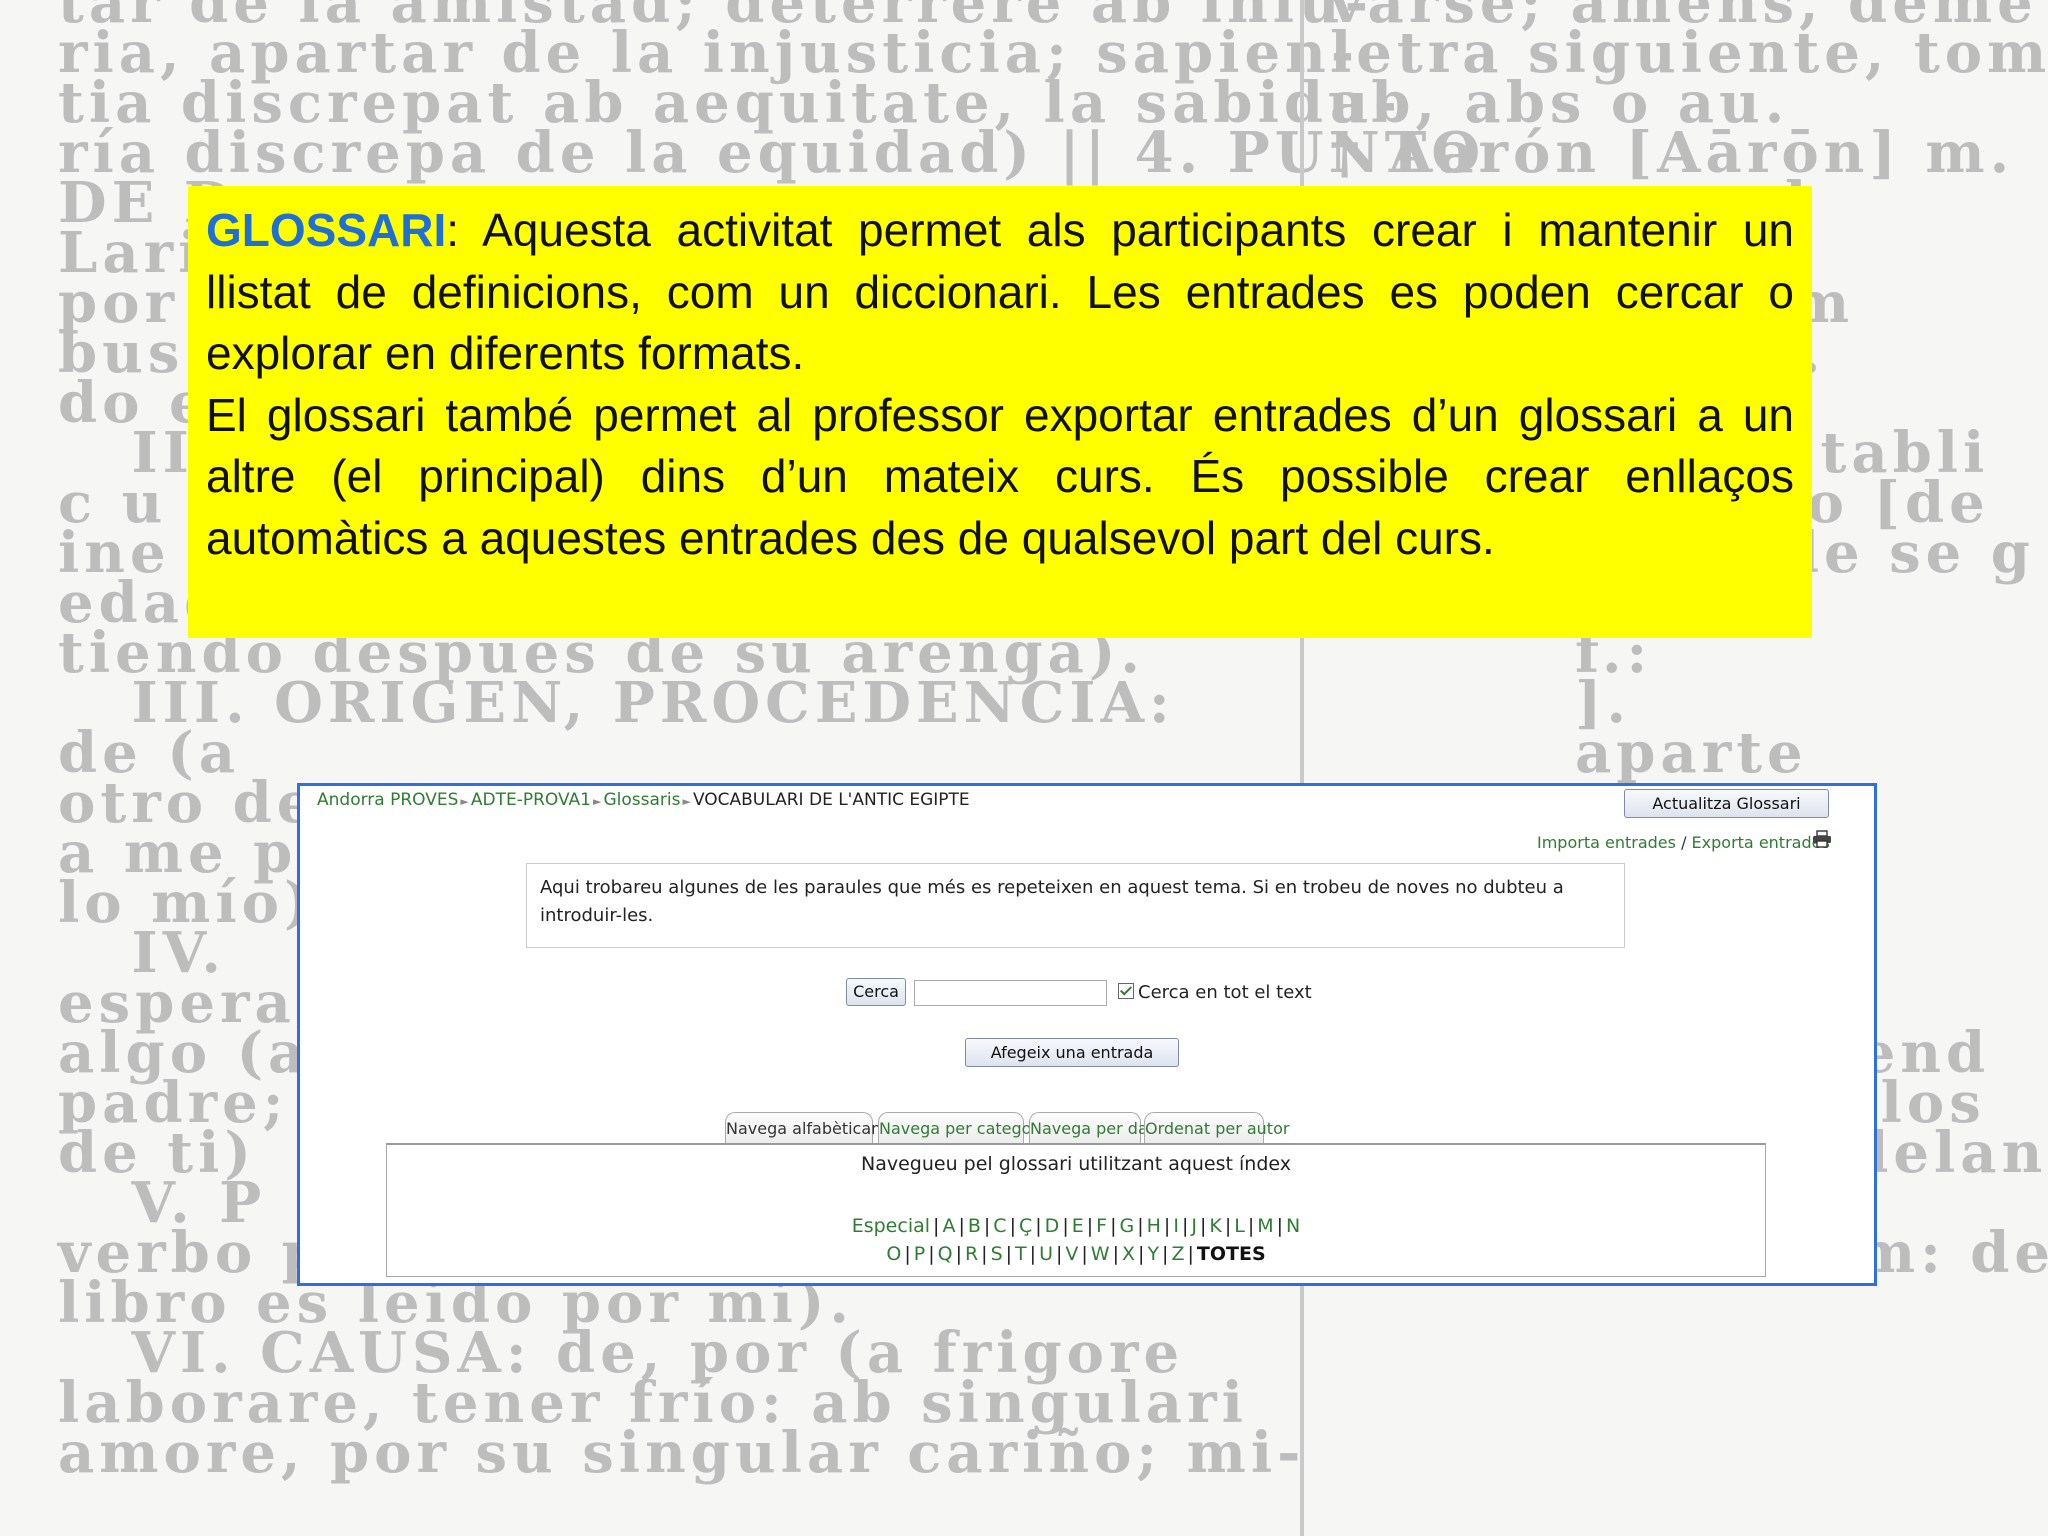 This screenshot has height=1536, width=2048. I want to click on tab-browse-date: Navega per data, so click(1096, 1128).